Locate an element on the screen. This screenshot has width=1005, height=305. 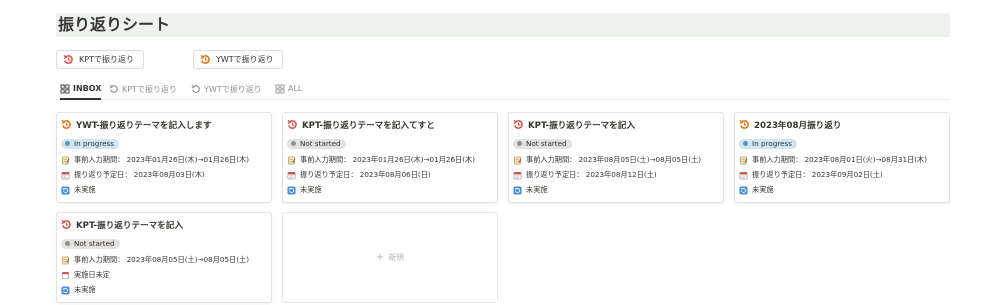
tab-kpt-label: KPTで振り返り is located at coordinates (149, 89).